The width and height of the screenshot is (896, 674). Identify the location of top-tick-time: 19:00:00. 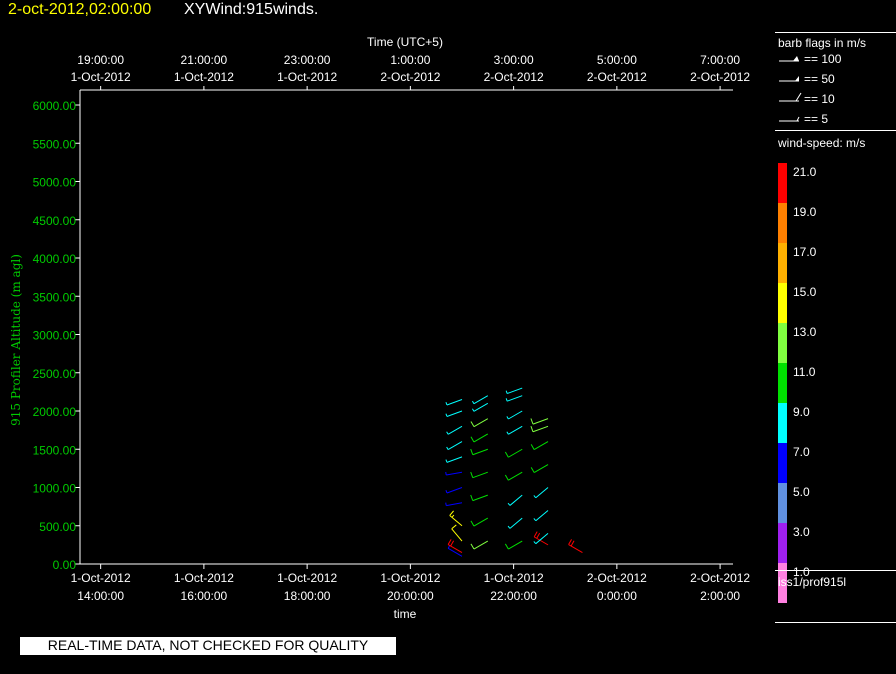
(100, 60).